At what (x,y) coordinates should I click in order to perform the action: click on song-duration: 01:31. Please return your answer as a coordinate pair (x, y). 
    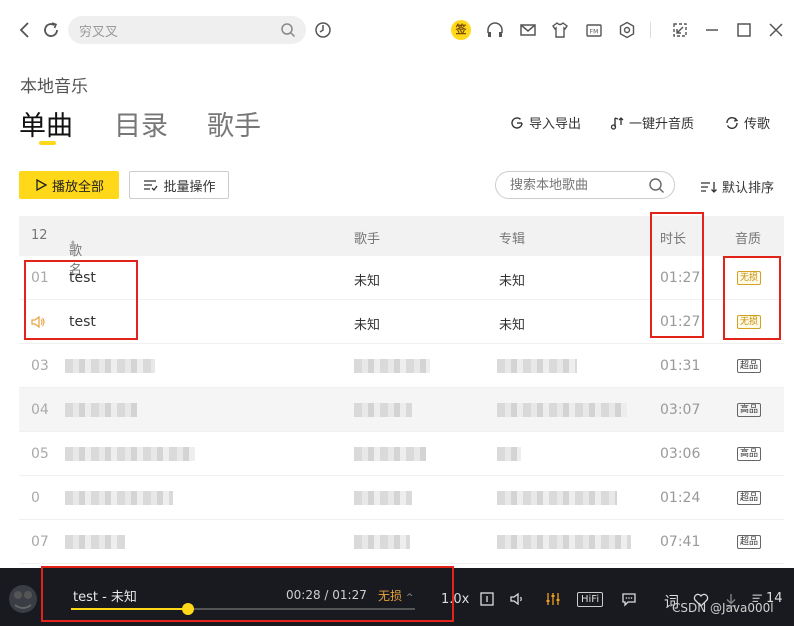
    Looking at the image, I should click on (680, 366).